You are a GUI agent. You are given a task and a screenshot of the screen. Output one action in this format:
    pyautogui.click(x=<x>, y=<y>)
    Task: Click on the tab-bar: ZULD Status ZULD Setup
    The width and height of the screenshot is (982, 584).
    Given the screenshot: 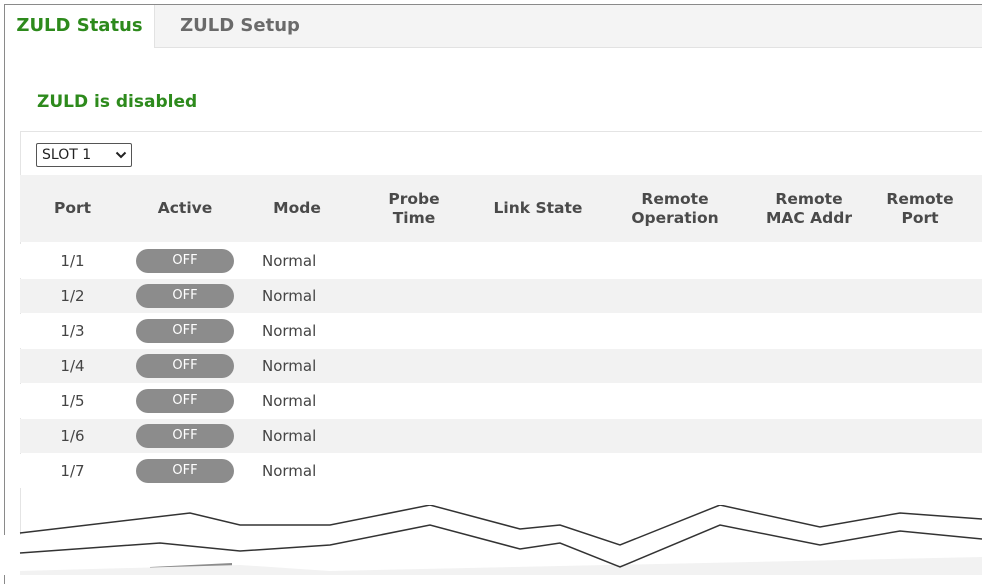 What is the action you would take?
    pyautogui.click(x=493, y=26)
    